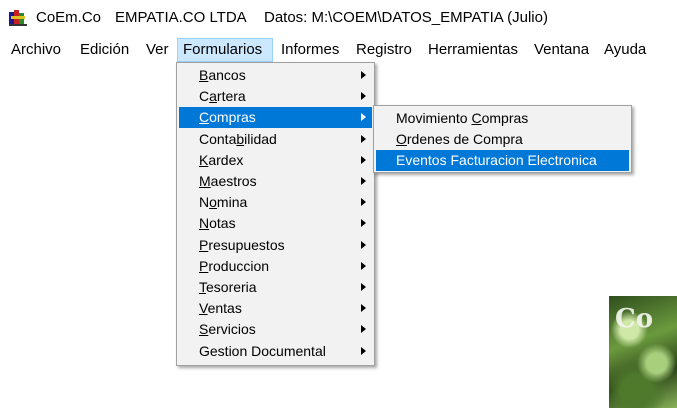  Describe the element at coordinates (262, 350) in the screenshot. I see `menu-item-label: Gestion Documental` at that location.